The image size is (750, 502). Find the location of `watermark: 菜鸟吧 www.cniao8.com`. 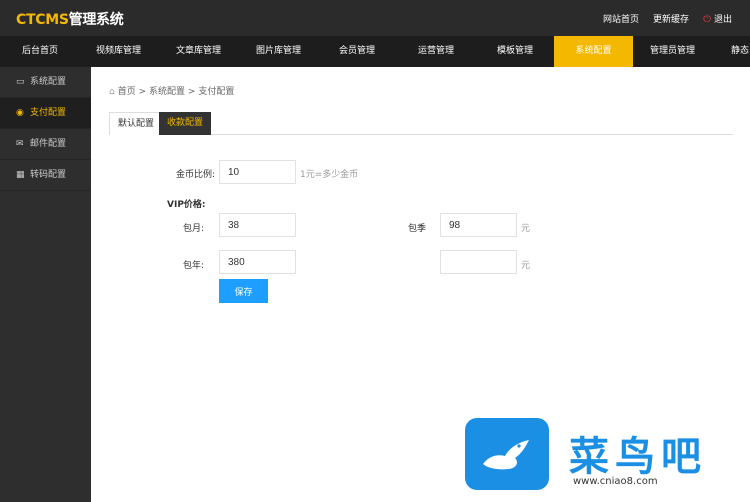

watermark: 菜鸟吧 www.cniao8.com is located at coordinates (605, 458).